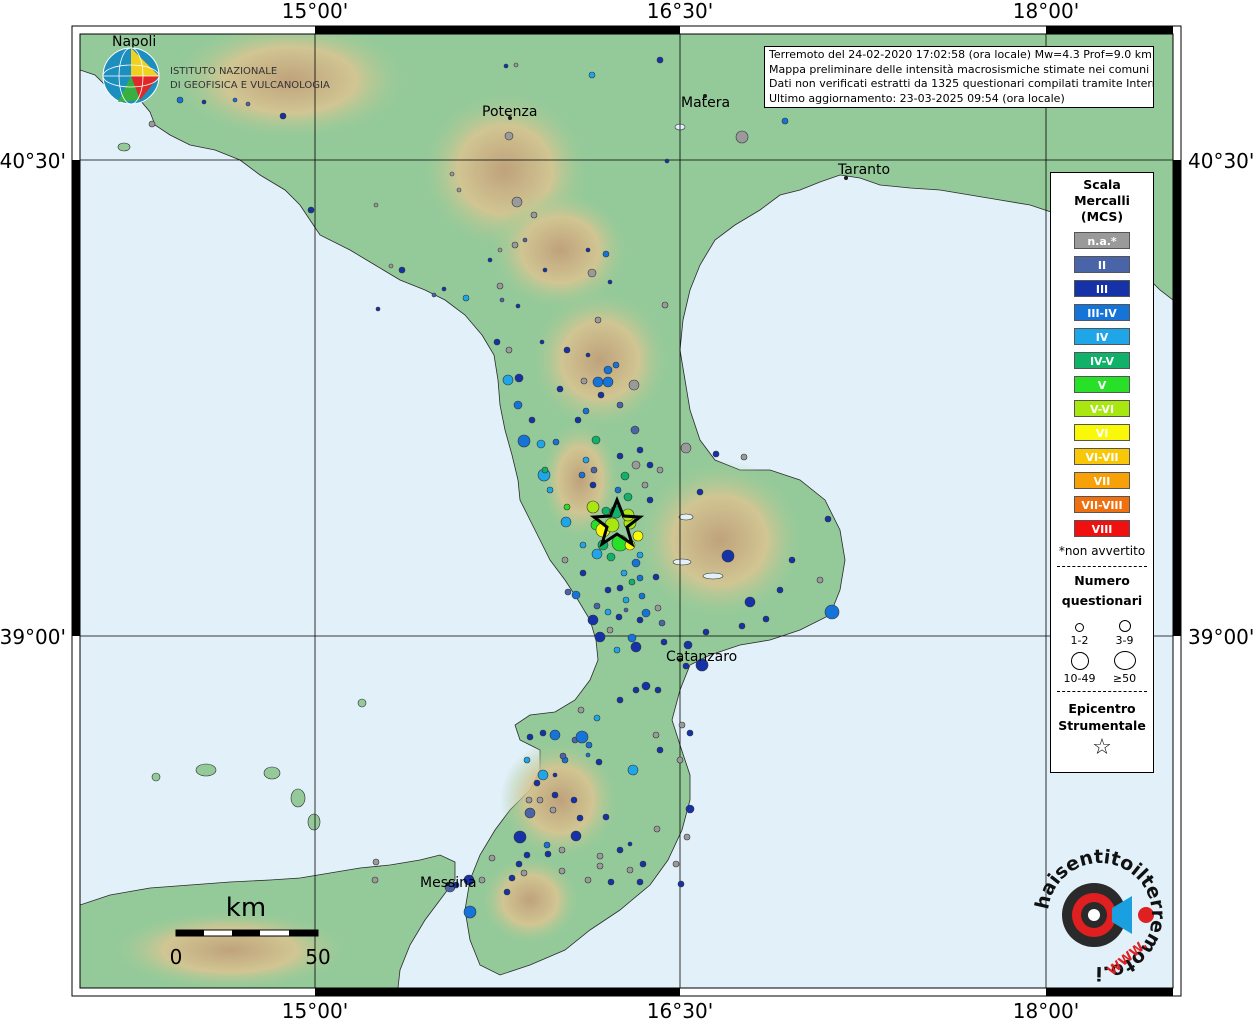  I want to click on count-label: ≥50, so click(1124, 678).